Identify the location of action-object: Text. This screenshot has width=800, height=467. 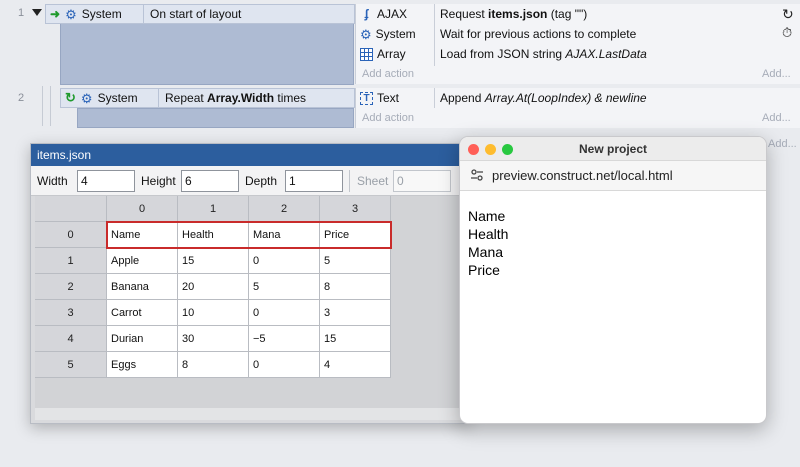
(388, 98).